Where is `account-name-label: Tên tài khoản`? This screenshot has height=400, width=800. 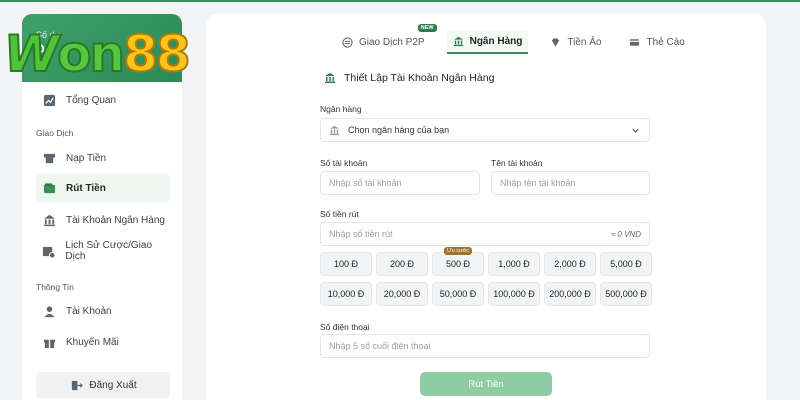
account-name-label: Tên tài khoản is located at coordinates (517, 163).